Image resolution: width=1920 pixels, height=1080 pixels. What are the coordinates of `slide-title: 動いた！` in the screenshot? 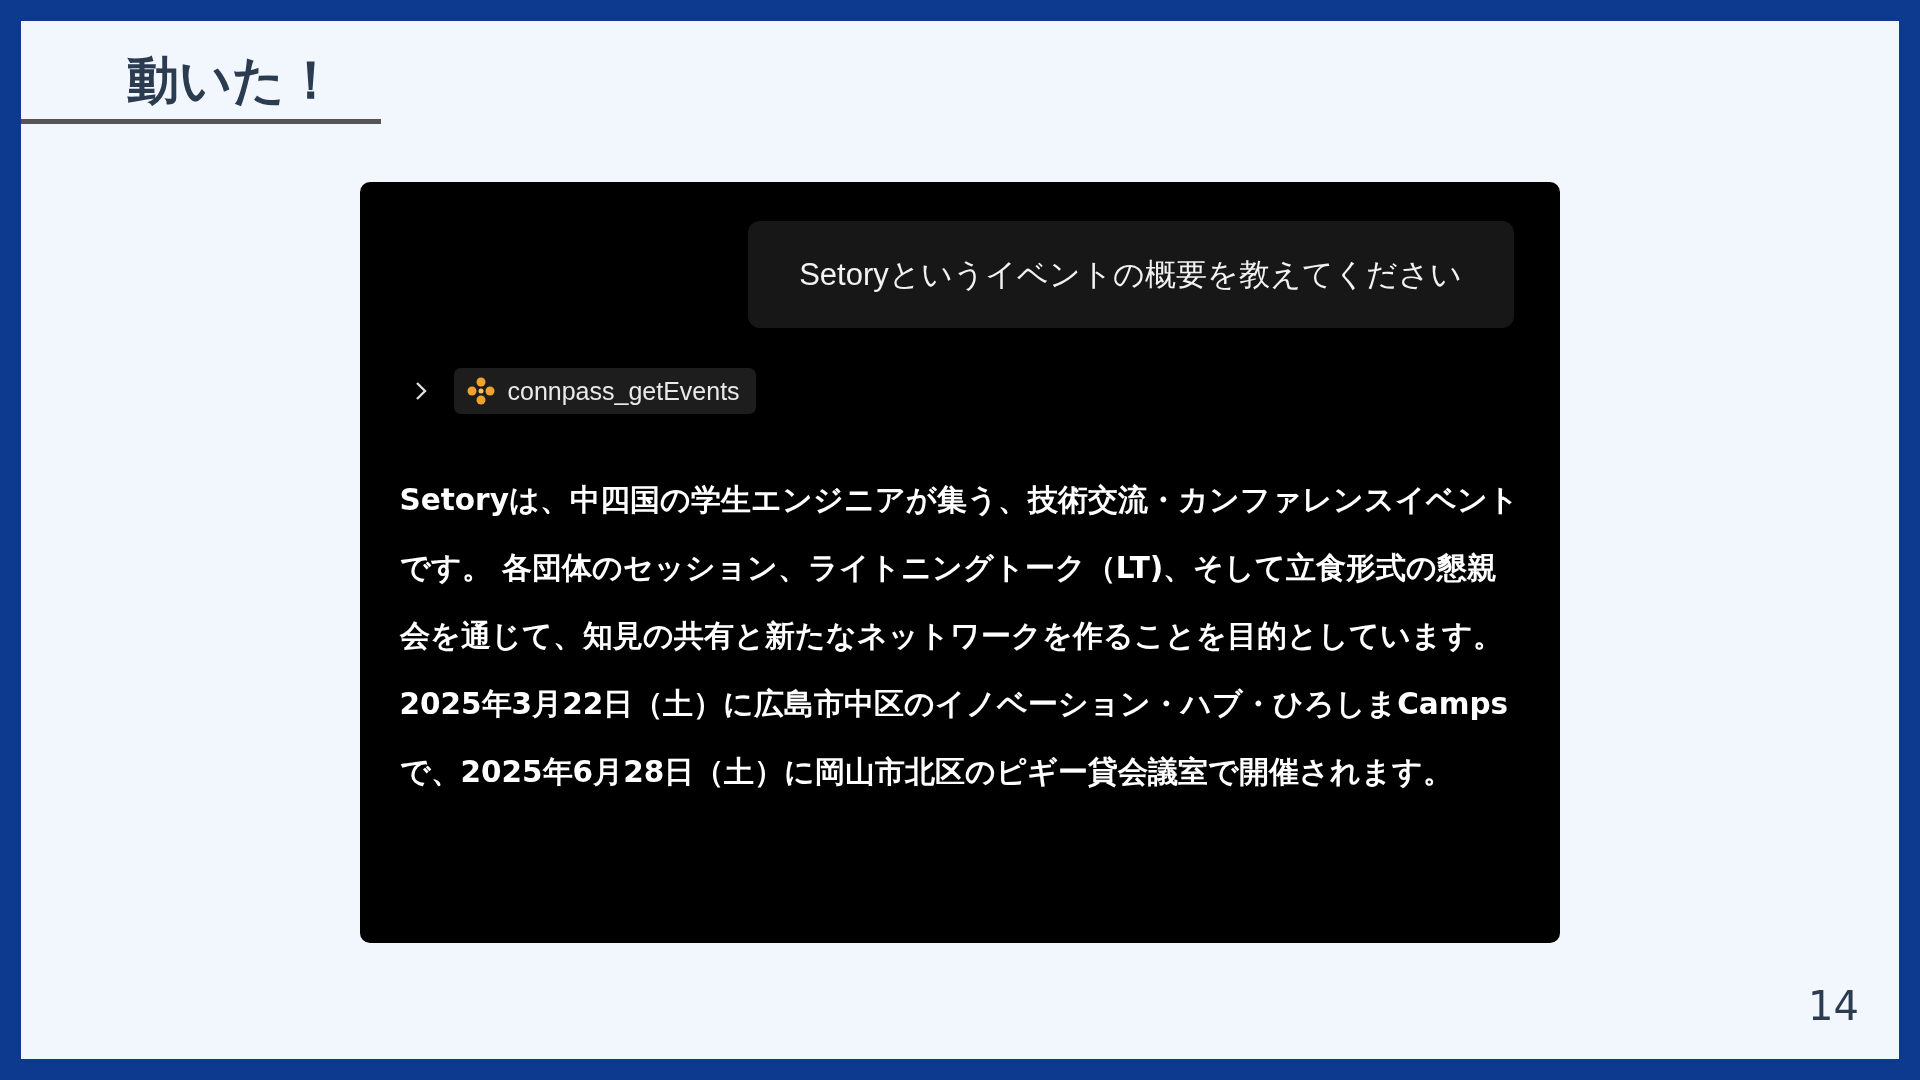 It's located at (232, 80).